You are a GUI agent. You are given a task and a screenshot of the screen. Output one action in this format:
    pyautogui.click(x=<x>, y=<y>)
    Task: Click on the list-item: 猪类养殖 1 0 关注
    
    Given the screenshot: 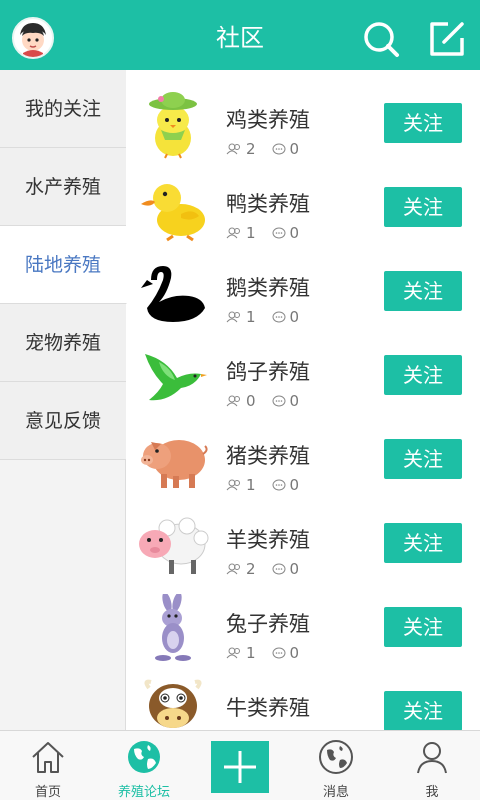 What is the action you would take?
    pyautogui.click(x=303, y=460)
    